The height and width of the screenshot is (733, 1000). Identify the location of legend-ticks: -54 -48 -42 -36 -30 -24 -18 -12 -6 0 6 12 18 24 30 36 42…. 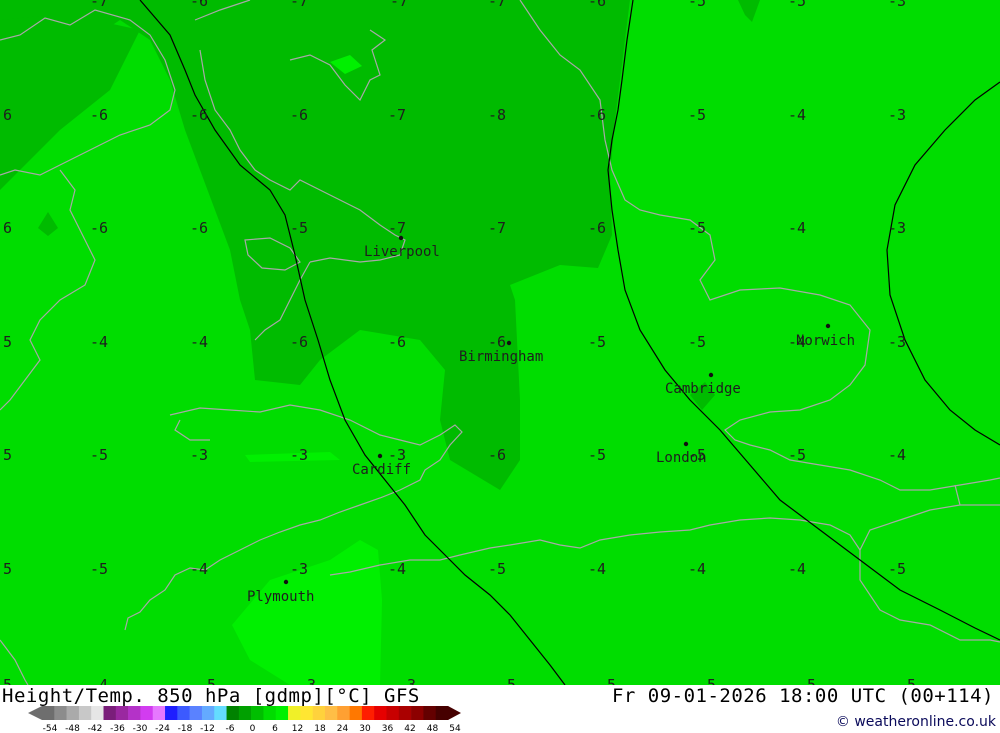
(252, 728).